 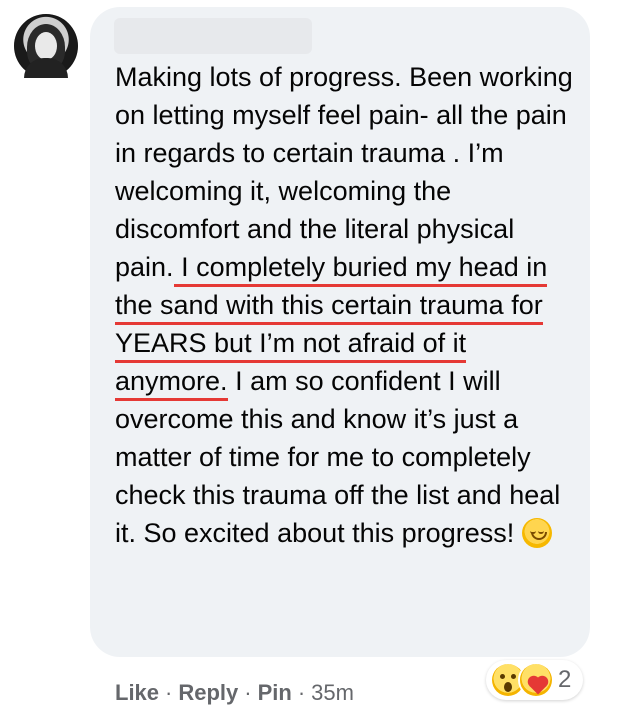 I want to click on comment-timestamp: 35m, so click(x=332, y=693).